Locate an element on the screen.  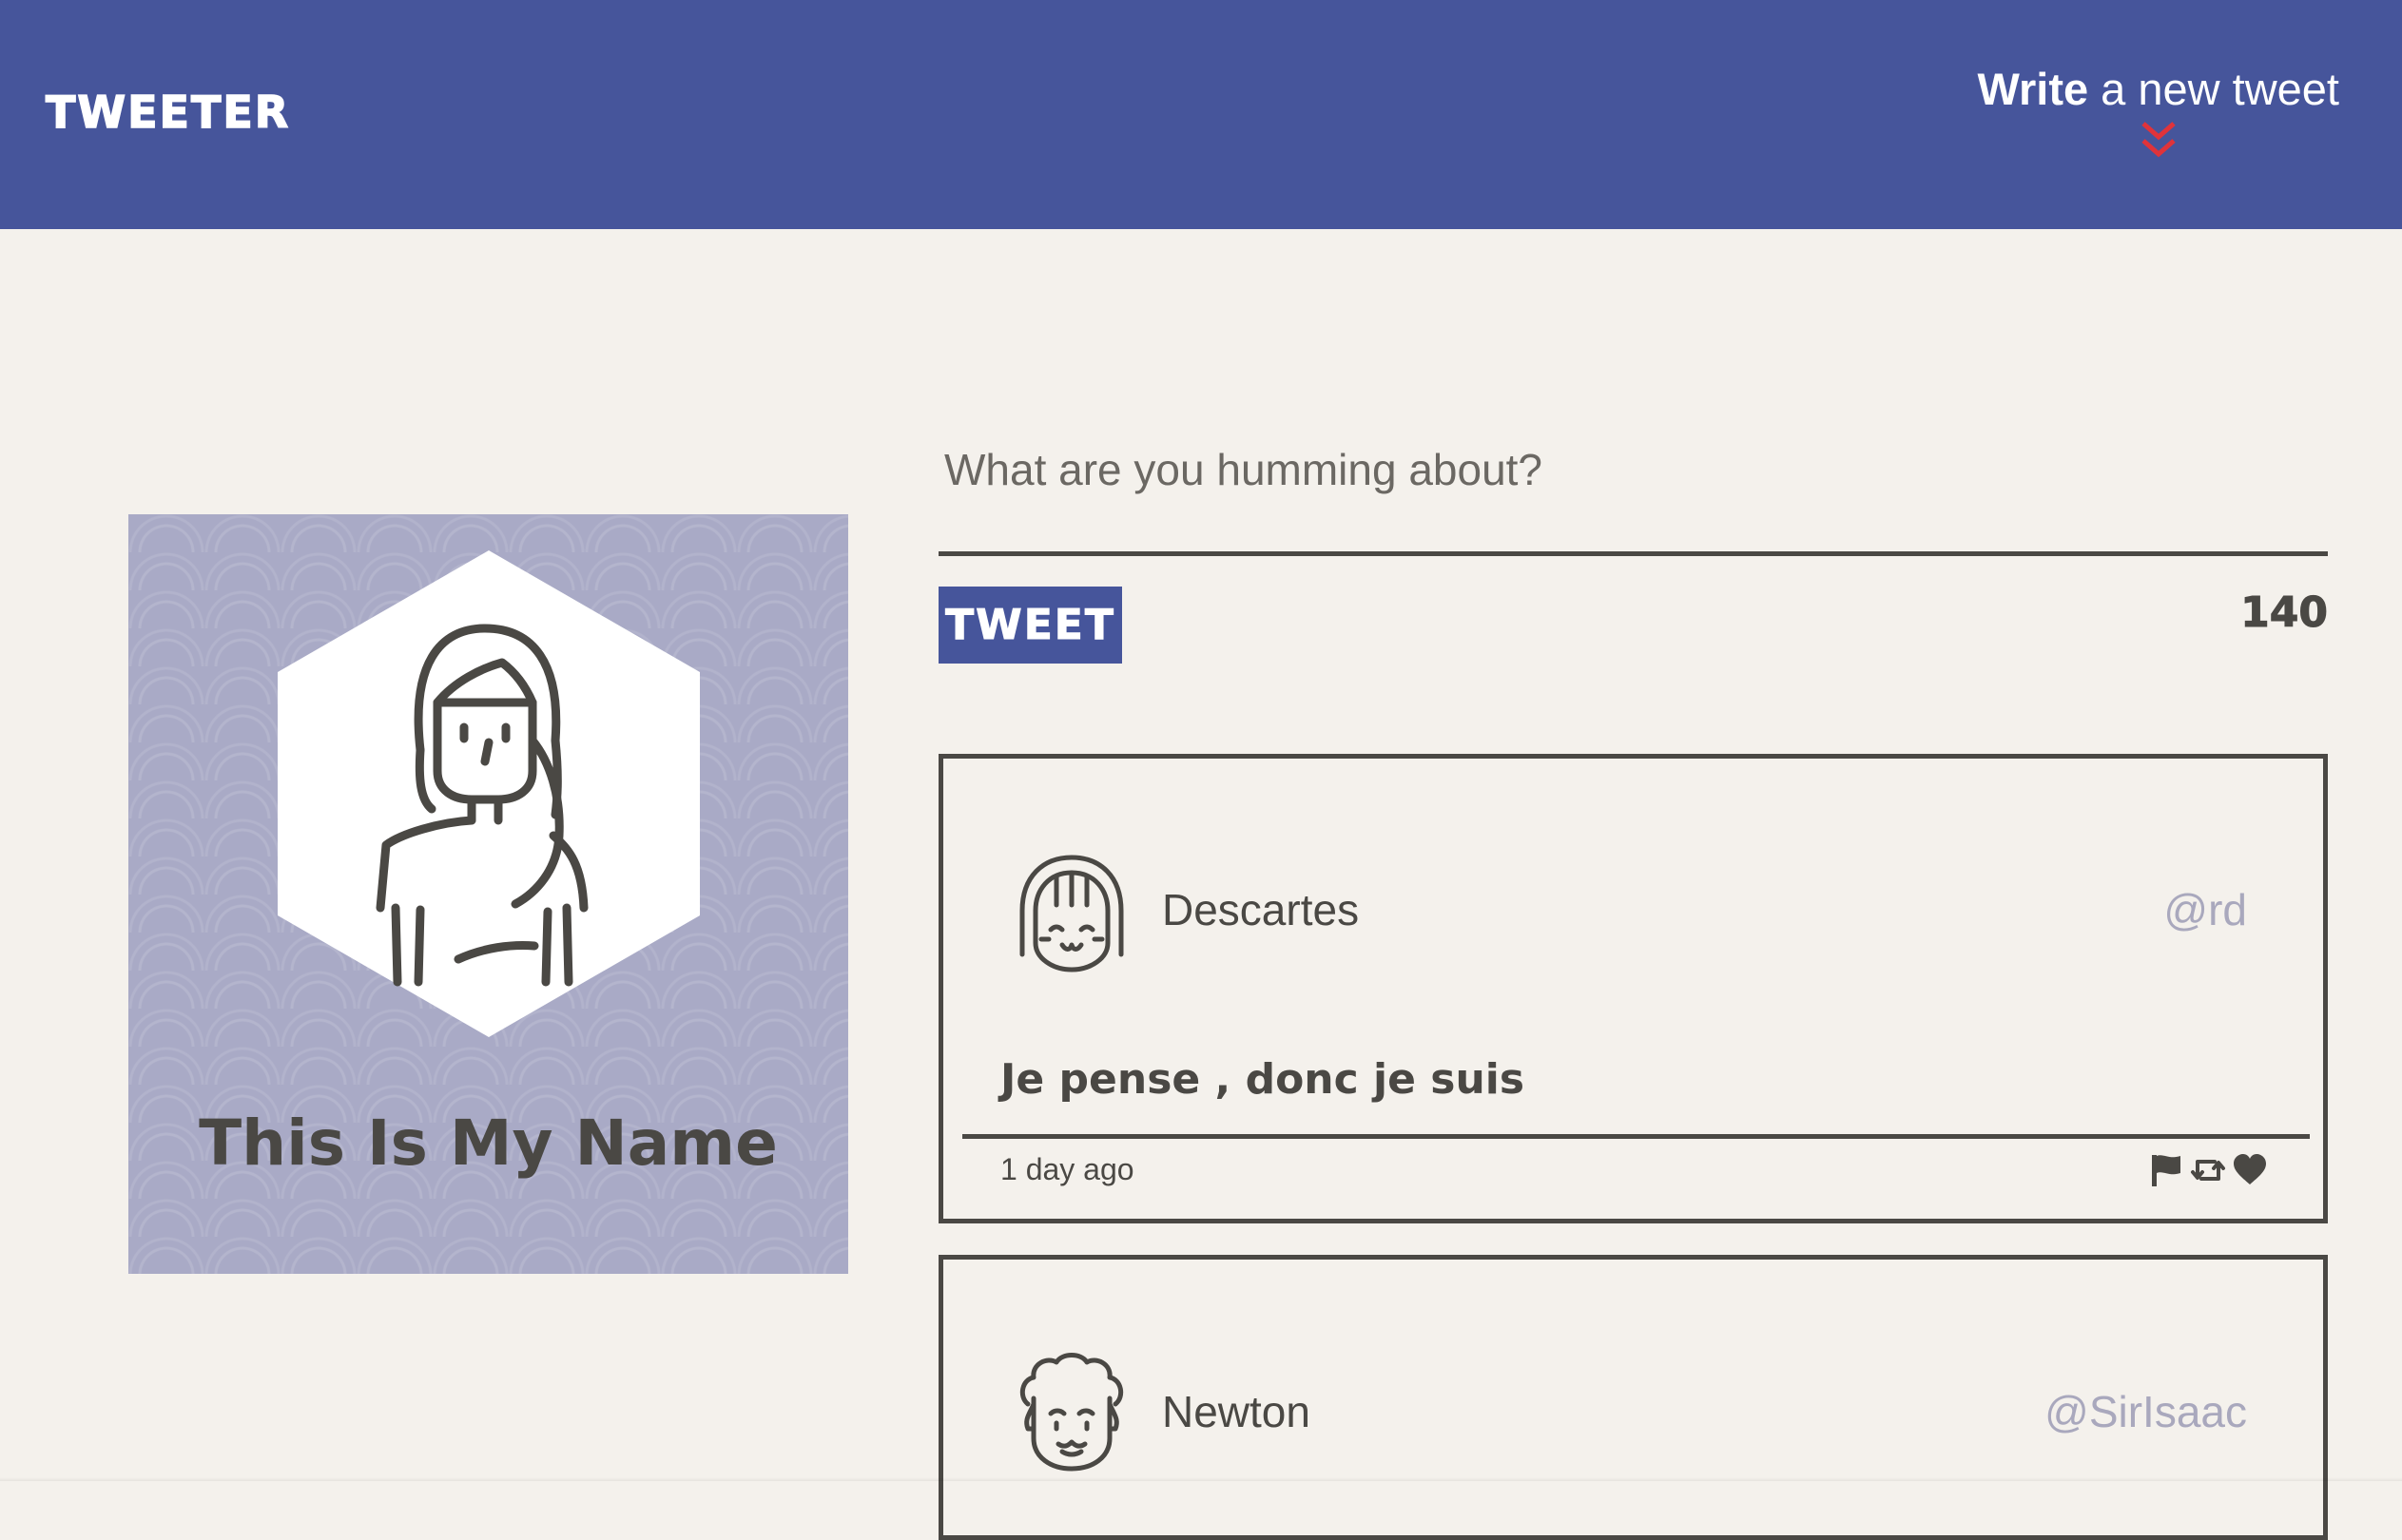
tweet-author-name: Descartes is located at coordinates (1261, 910).